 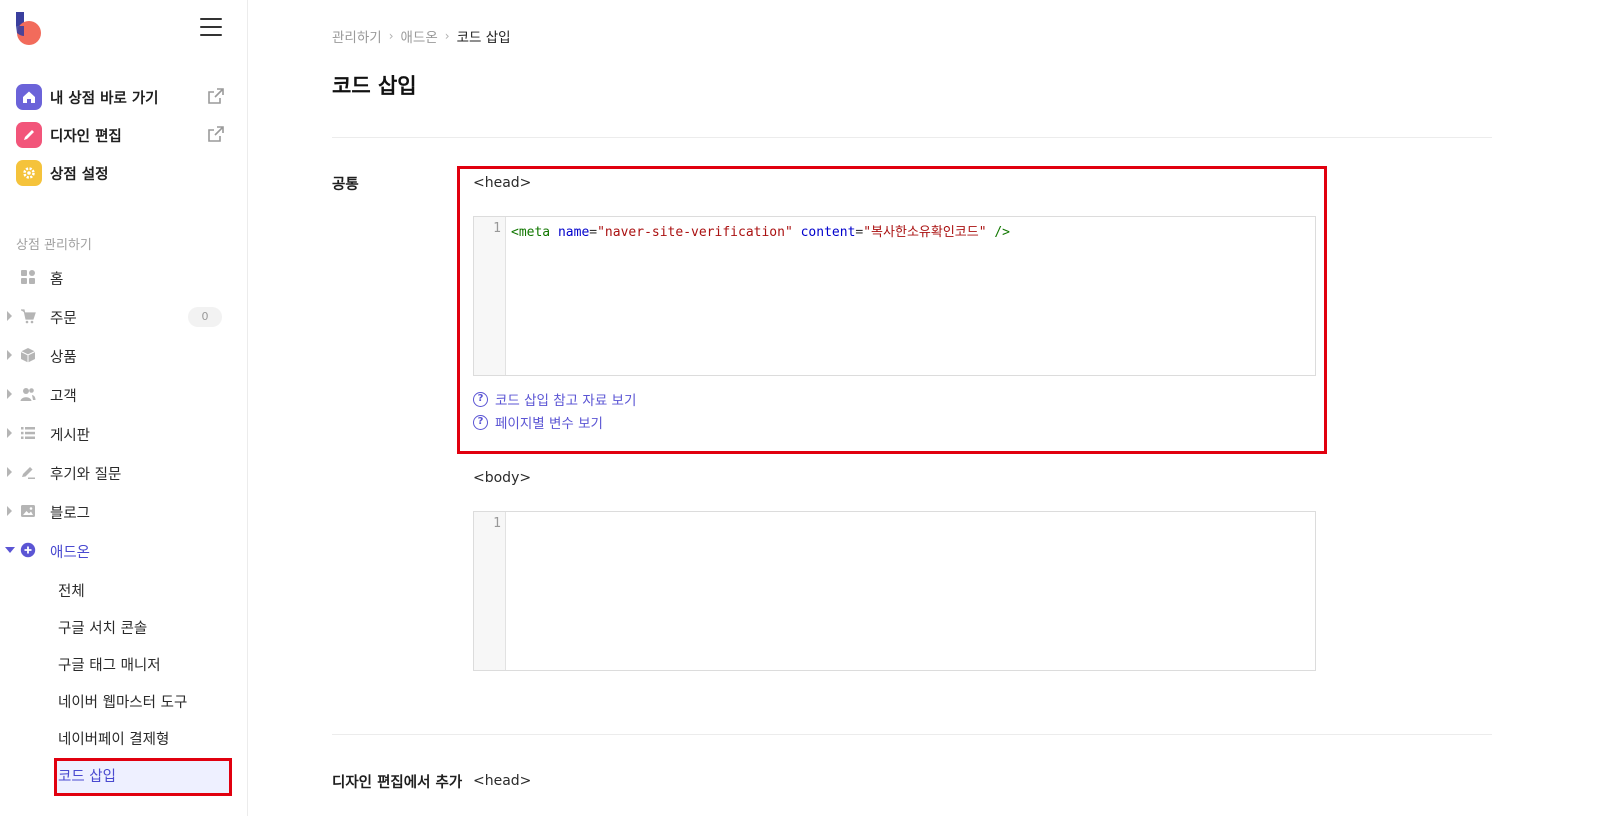 I want to click on nav-label: 후기와 질문, so click(x=86, y=475).